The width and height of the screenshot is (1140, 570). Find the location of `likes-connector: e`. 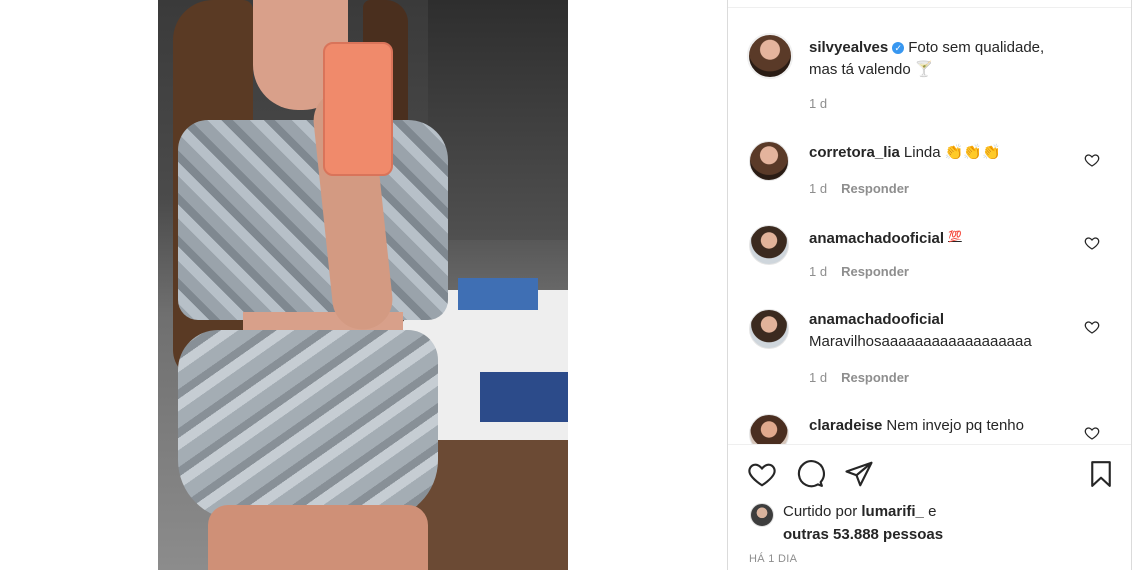

likes-connector: e is located at coordinates (932, 511).